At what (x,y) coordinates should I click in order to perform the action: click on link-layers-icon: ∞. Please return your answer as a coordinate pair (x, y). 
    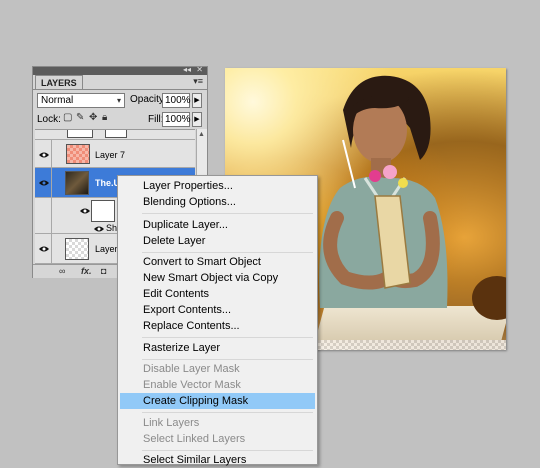
    Looking at the image, I should click on (62, 271).